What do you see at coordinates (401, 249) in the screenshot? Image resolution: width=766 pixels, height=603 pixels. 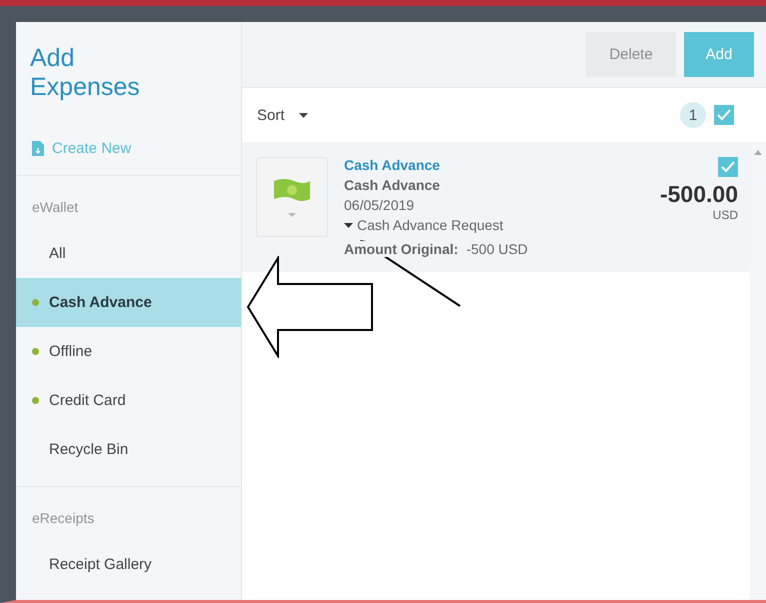 I see `amount-original-label: Amount Original:` at bounding box center [401, 249].